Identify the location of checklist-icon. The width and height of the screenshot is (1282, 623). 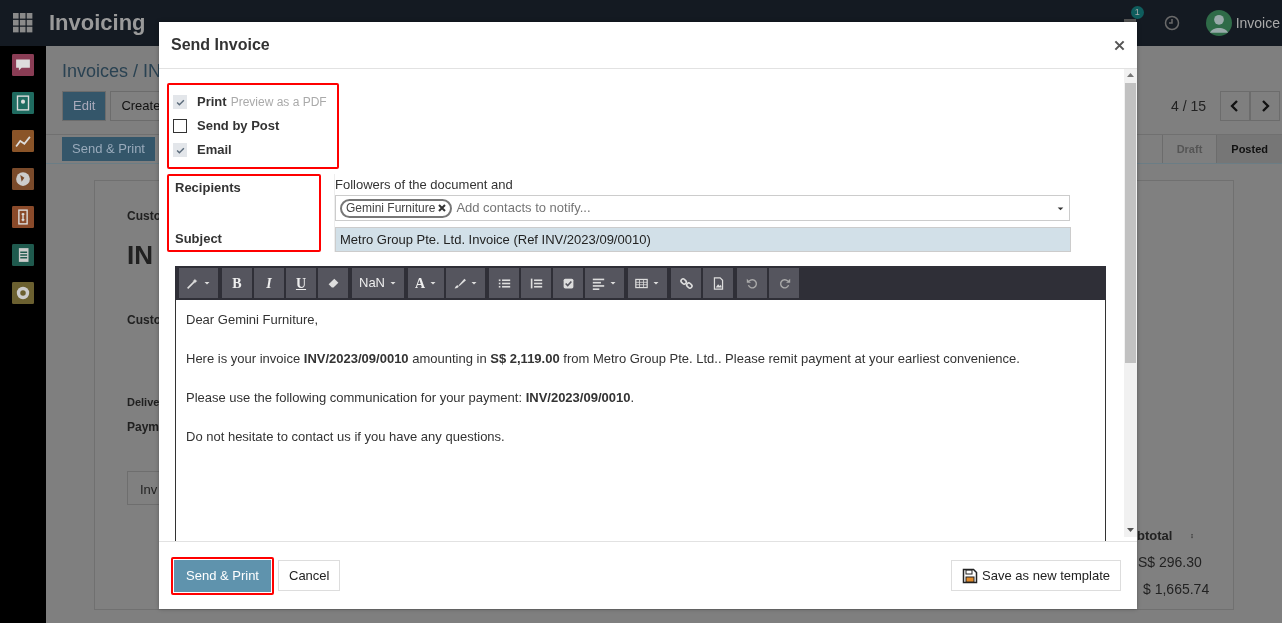
(568, 283).